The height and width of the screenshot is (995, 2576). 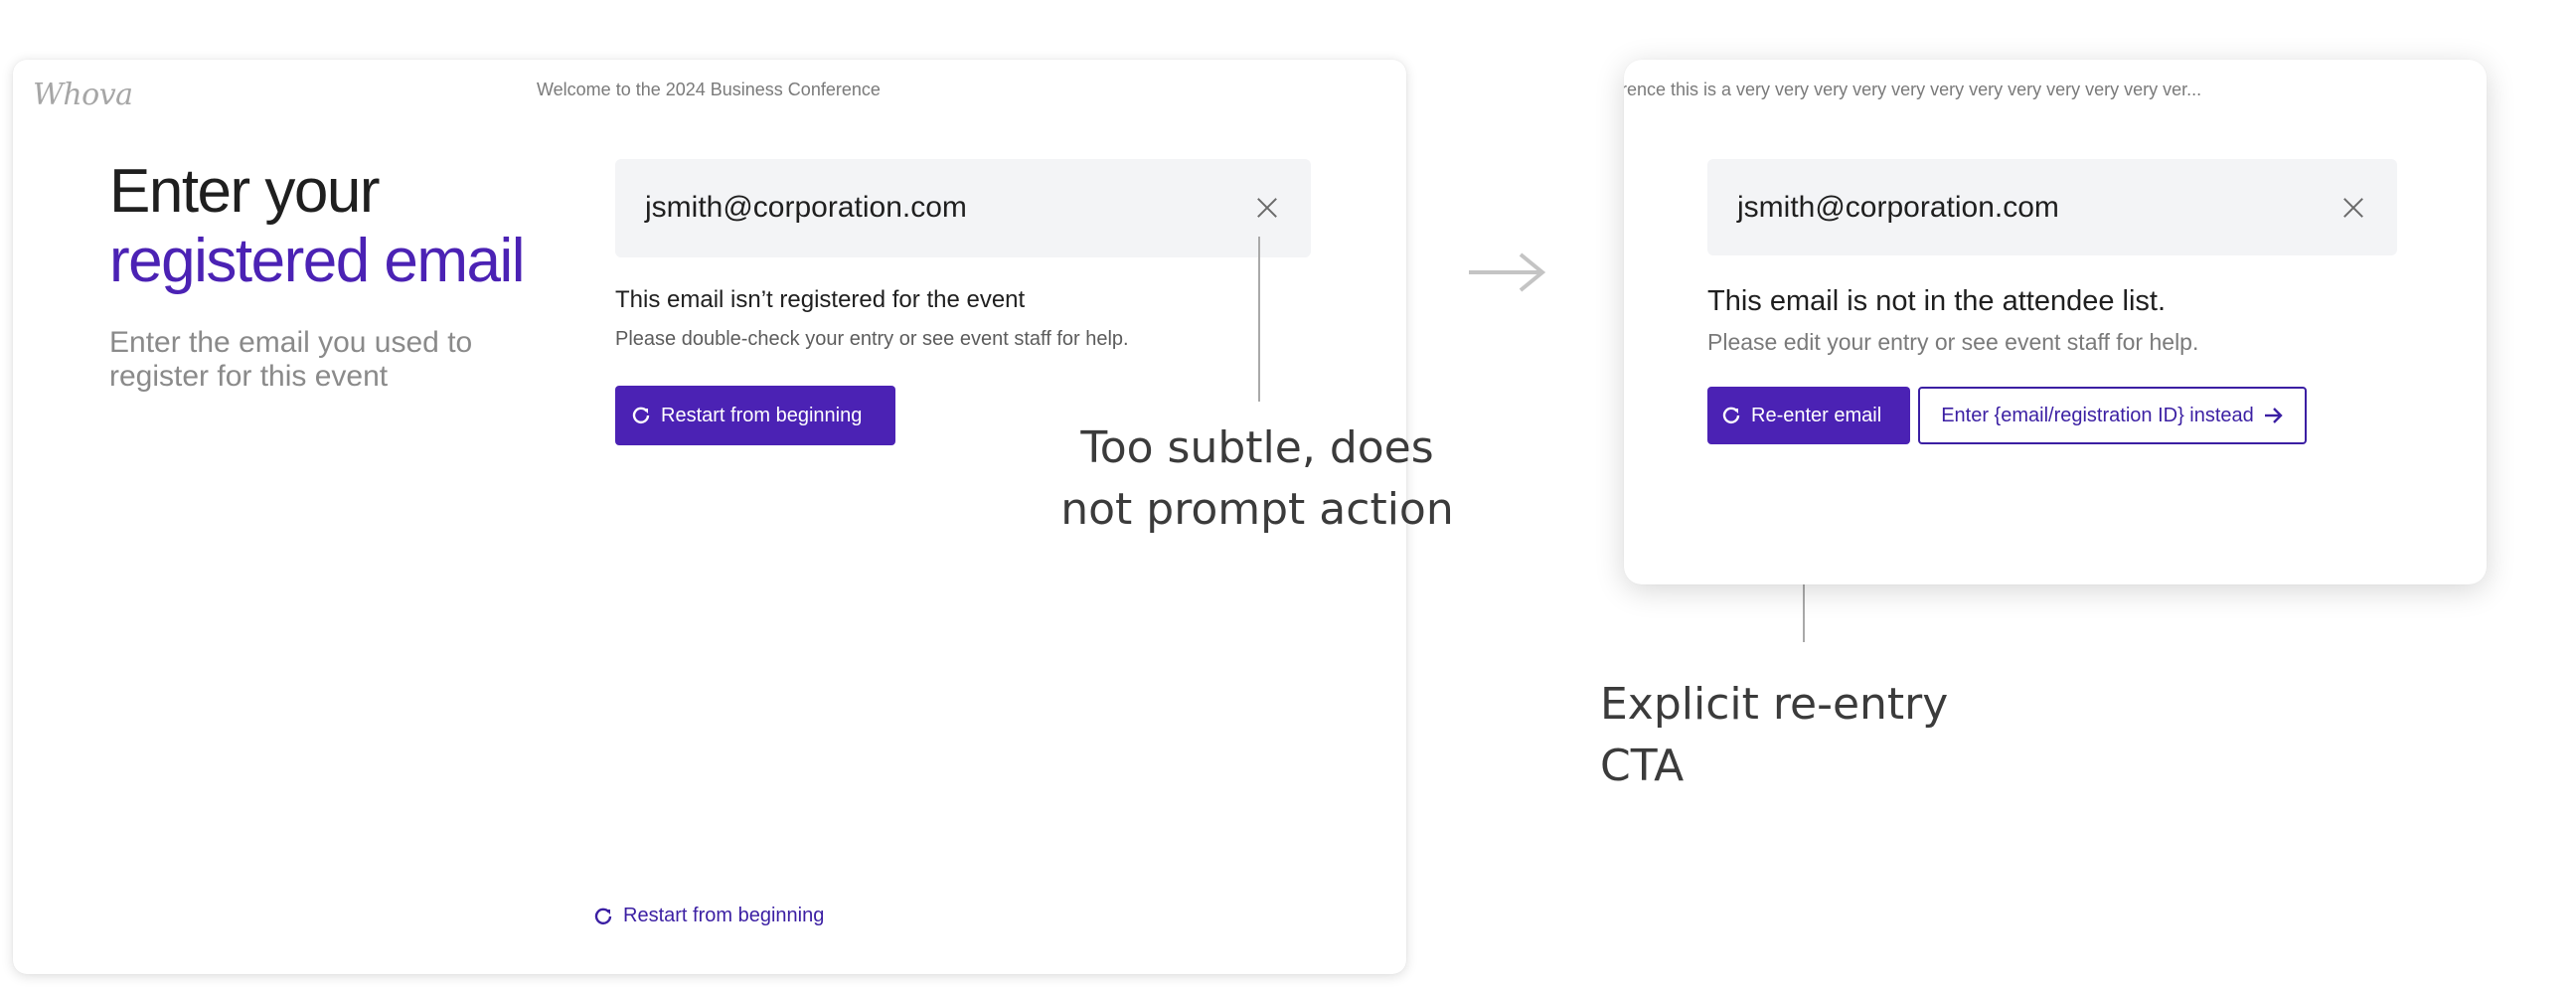 I want to click on annotation-line-2: not prompt action, so click(x=1257, y=509).